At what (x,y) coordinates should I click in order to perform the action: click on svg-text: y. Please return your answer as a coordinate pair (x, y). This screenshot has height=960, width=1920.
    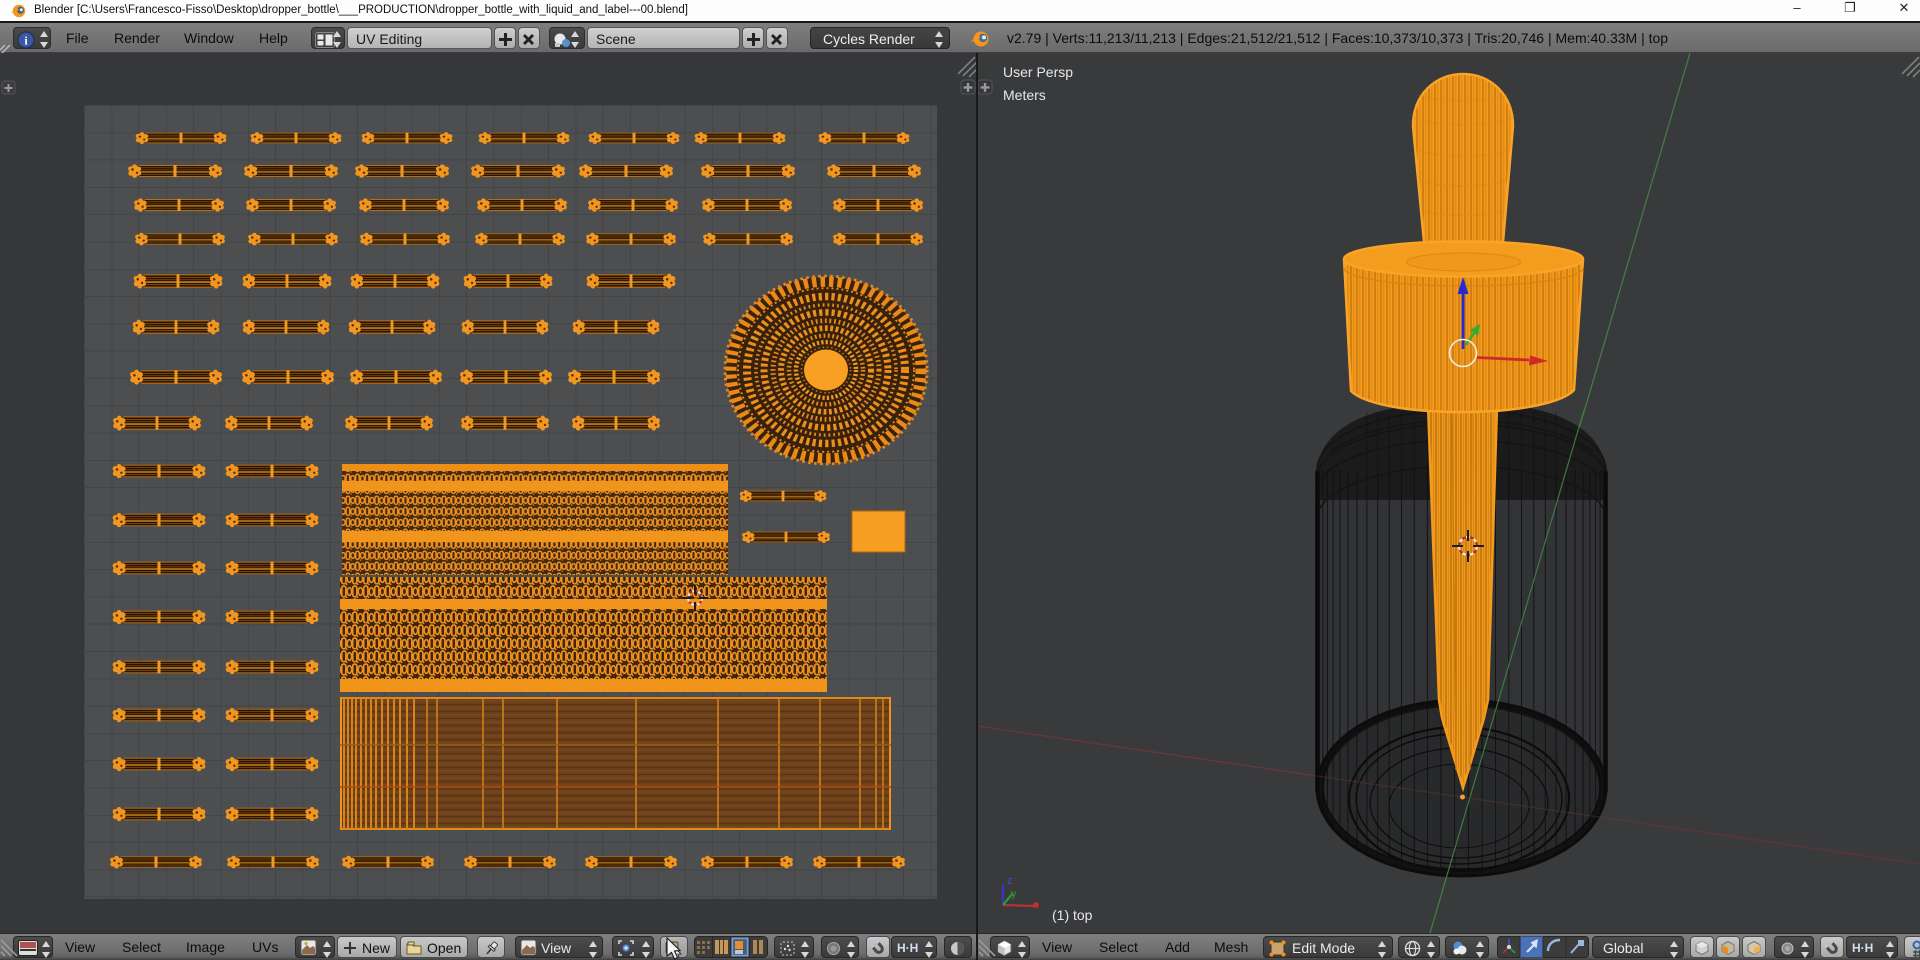
    Looking at the image, I should click on (1014, 894).